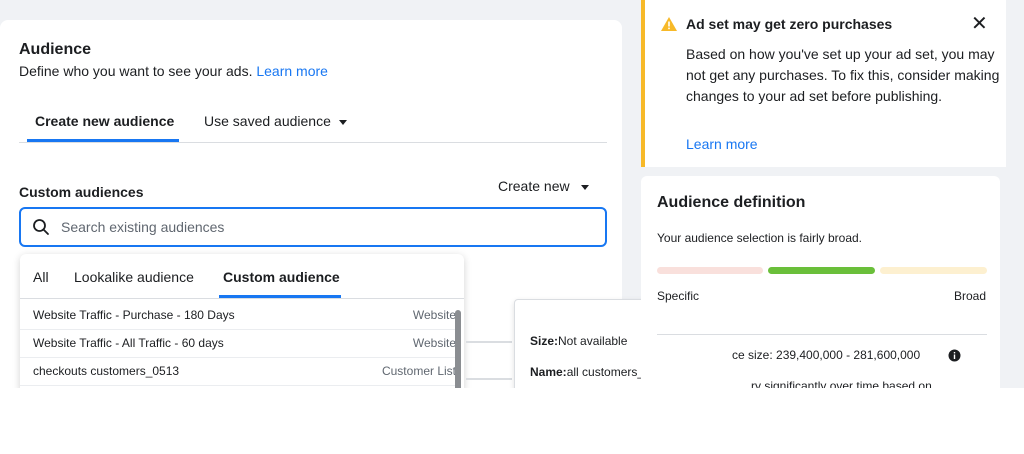  What do you see at coordinates (760, 238) in the screenshot?
I see `audience-definition-subtitle: Your audience selection is fairly broad.` at bounding box center [760, 238].